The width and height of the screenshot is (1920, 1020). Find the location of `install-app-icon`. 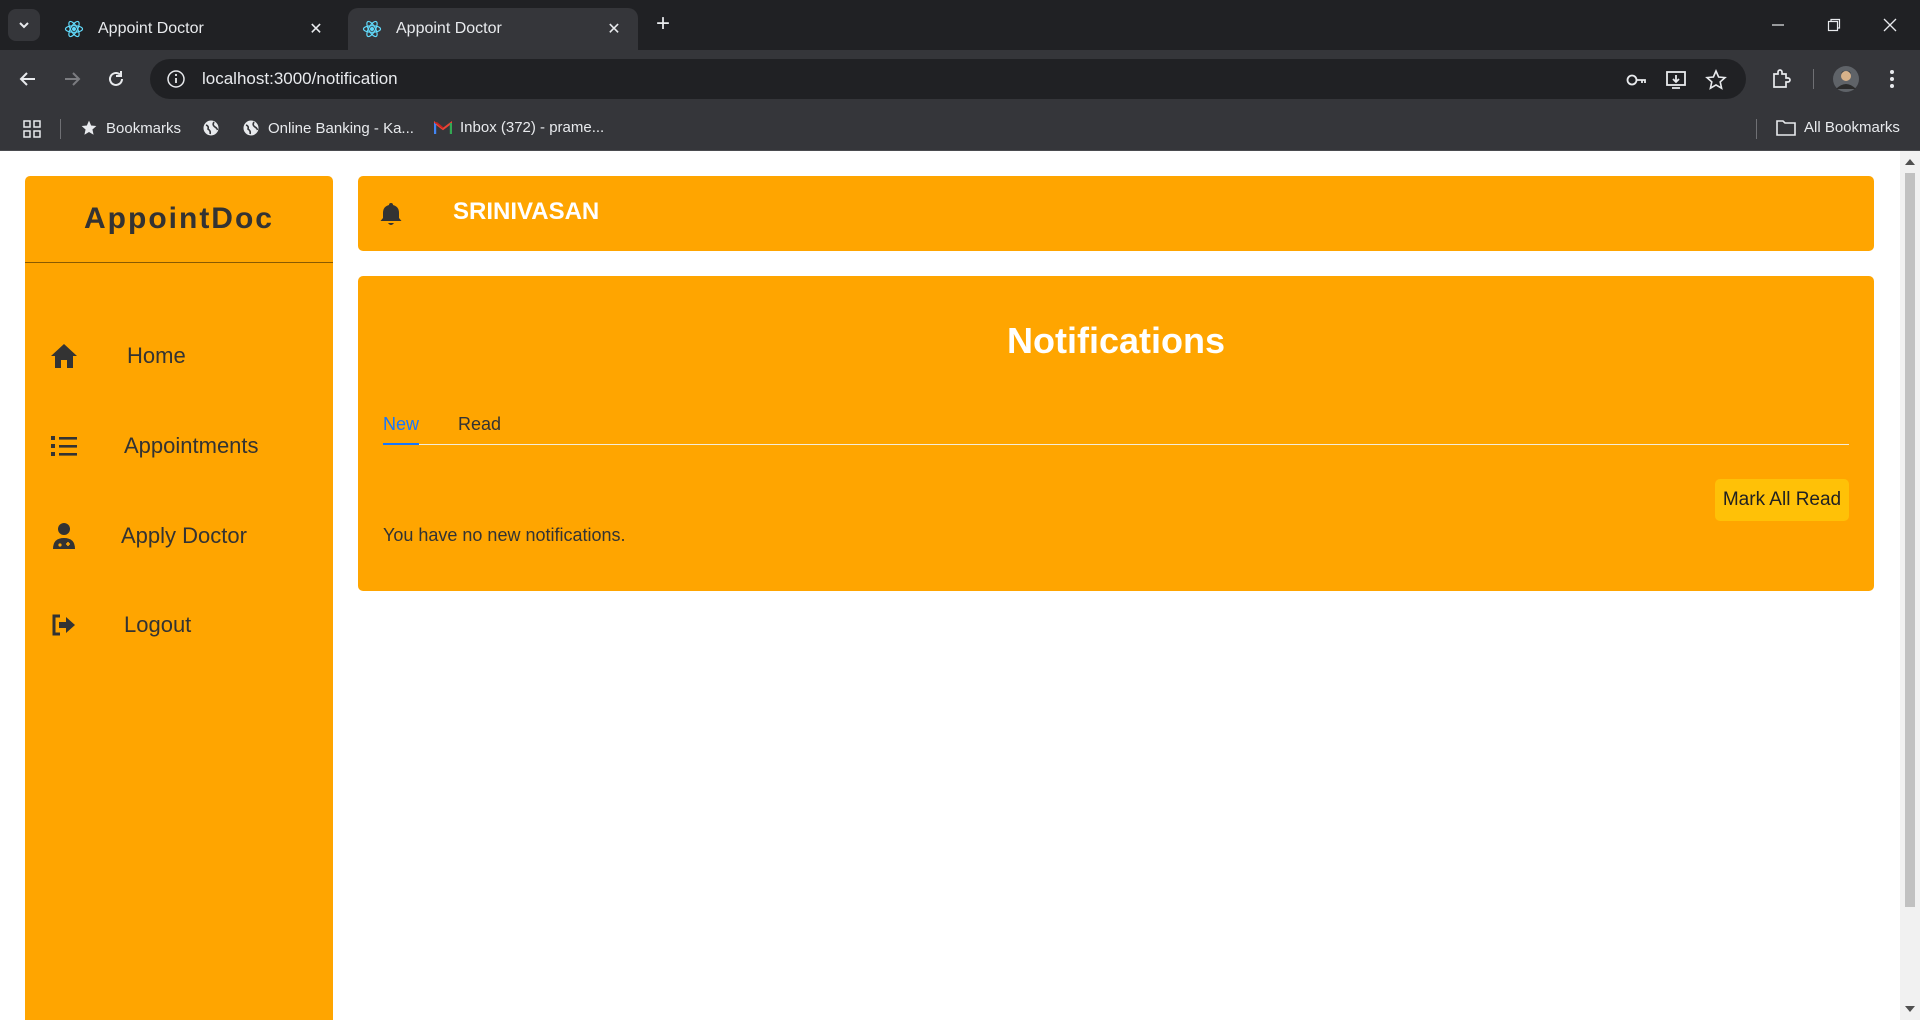

install-app-icon is located at coordinates (1676, 80).